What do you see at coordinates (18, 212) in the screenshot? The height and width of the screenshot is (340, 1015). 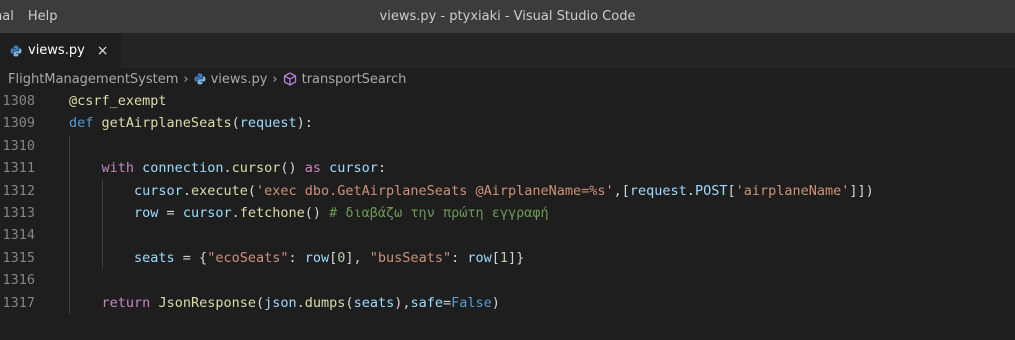 I see `line-number: 1313` at bounding box center [18, 212].